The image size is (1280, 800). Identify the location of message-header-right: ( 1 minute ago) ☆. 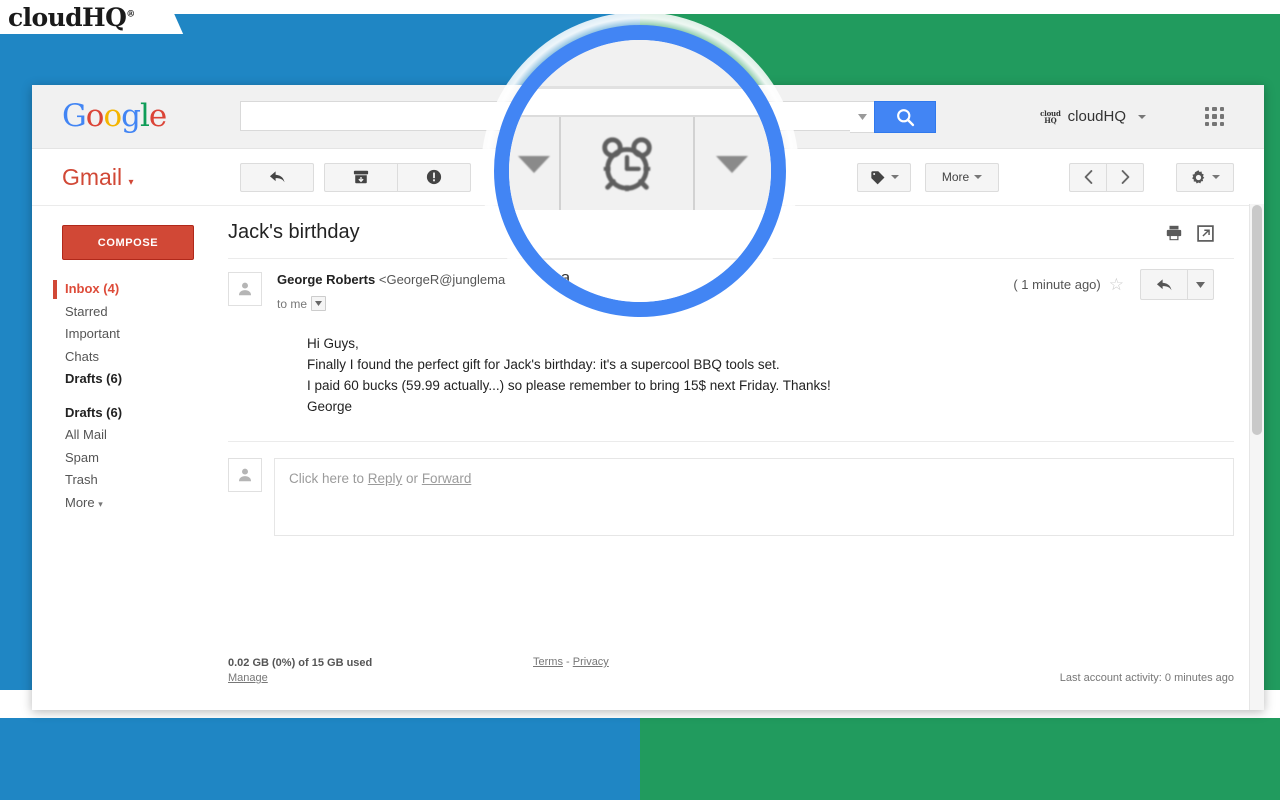
(1113, 284).